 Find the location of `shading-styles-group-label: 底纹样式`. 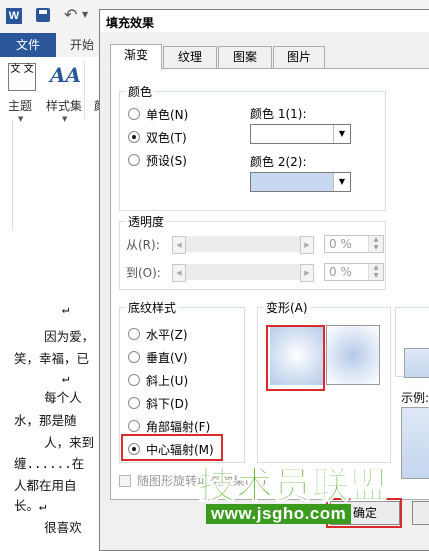

shading-styles-group-label: 底纹样式 is located at coordinates (152, 307).